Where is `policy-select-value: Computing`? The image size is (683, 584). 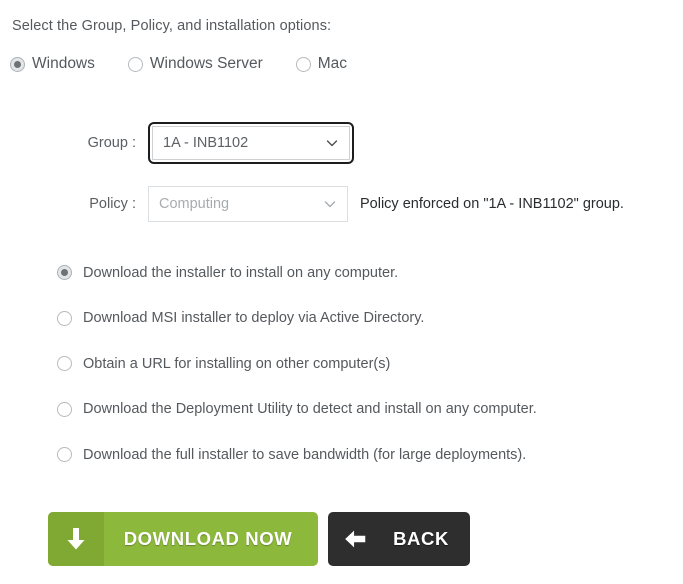
policy-select-value: Computing is located at coordinates (194, 204).